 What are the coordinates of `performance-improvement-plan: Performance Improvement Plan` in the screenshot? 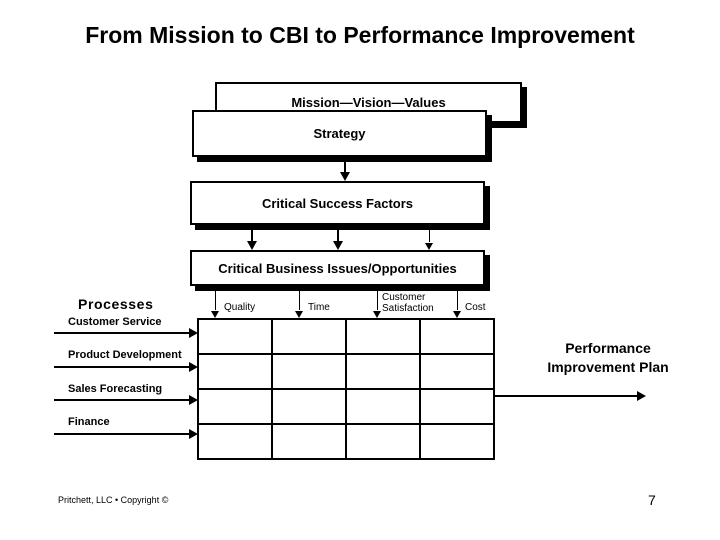 It's located at (608, 358).